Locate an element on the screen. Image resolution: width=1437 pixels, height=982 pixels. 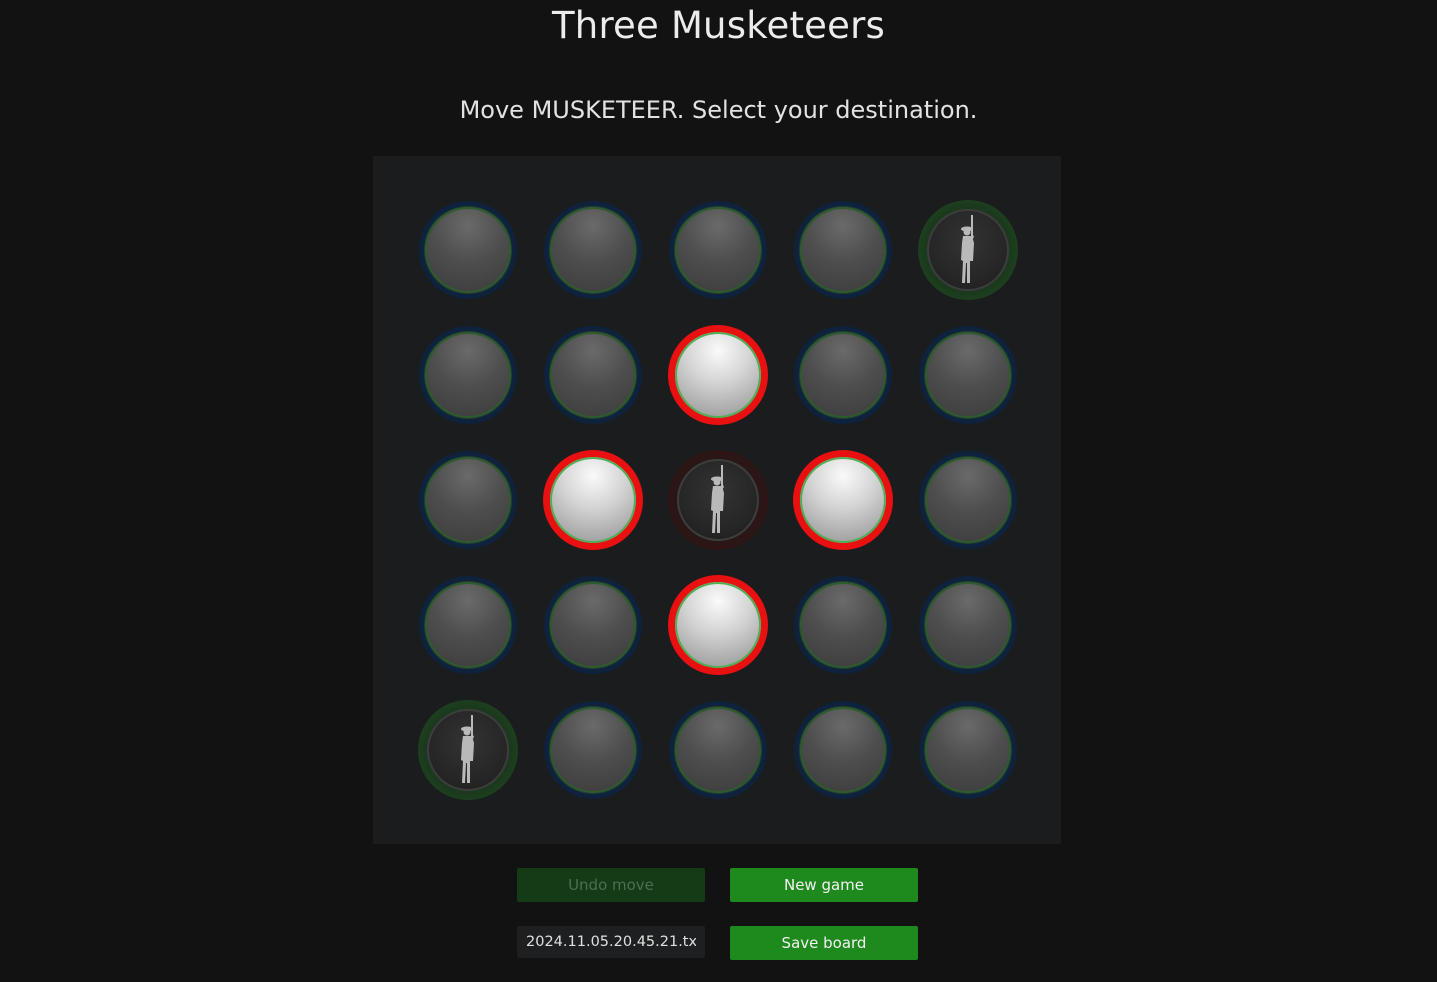
undo-move-button: Undo move is located at coordinates (611, 885).